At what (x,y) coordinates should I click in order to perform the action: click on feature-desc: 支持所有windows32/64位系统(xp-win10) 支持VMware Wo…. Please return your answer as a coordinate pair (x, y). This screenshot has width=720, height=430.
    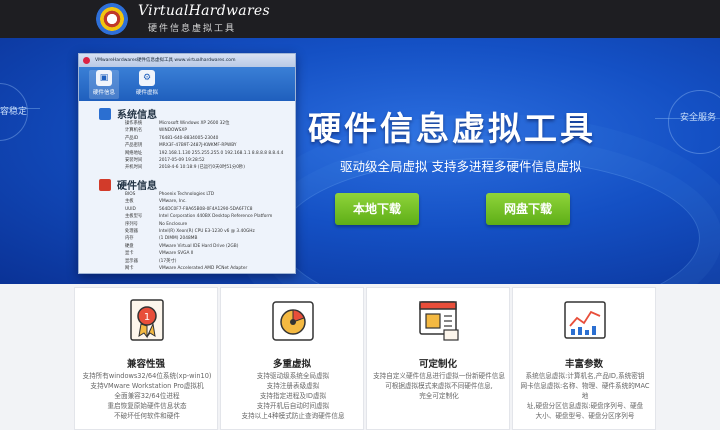
    Looking at the image, I should click on (147, 396).